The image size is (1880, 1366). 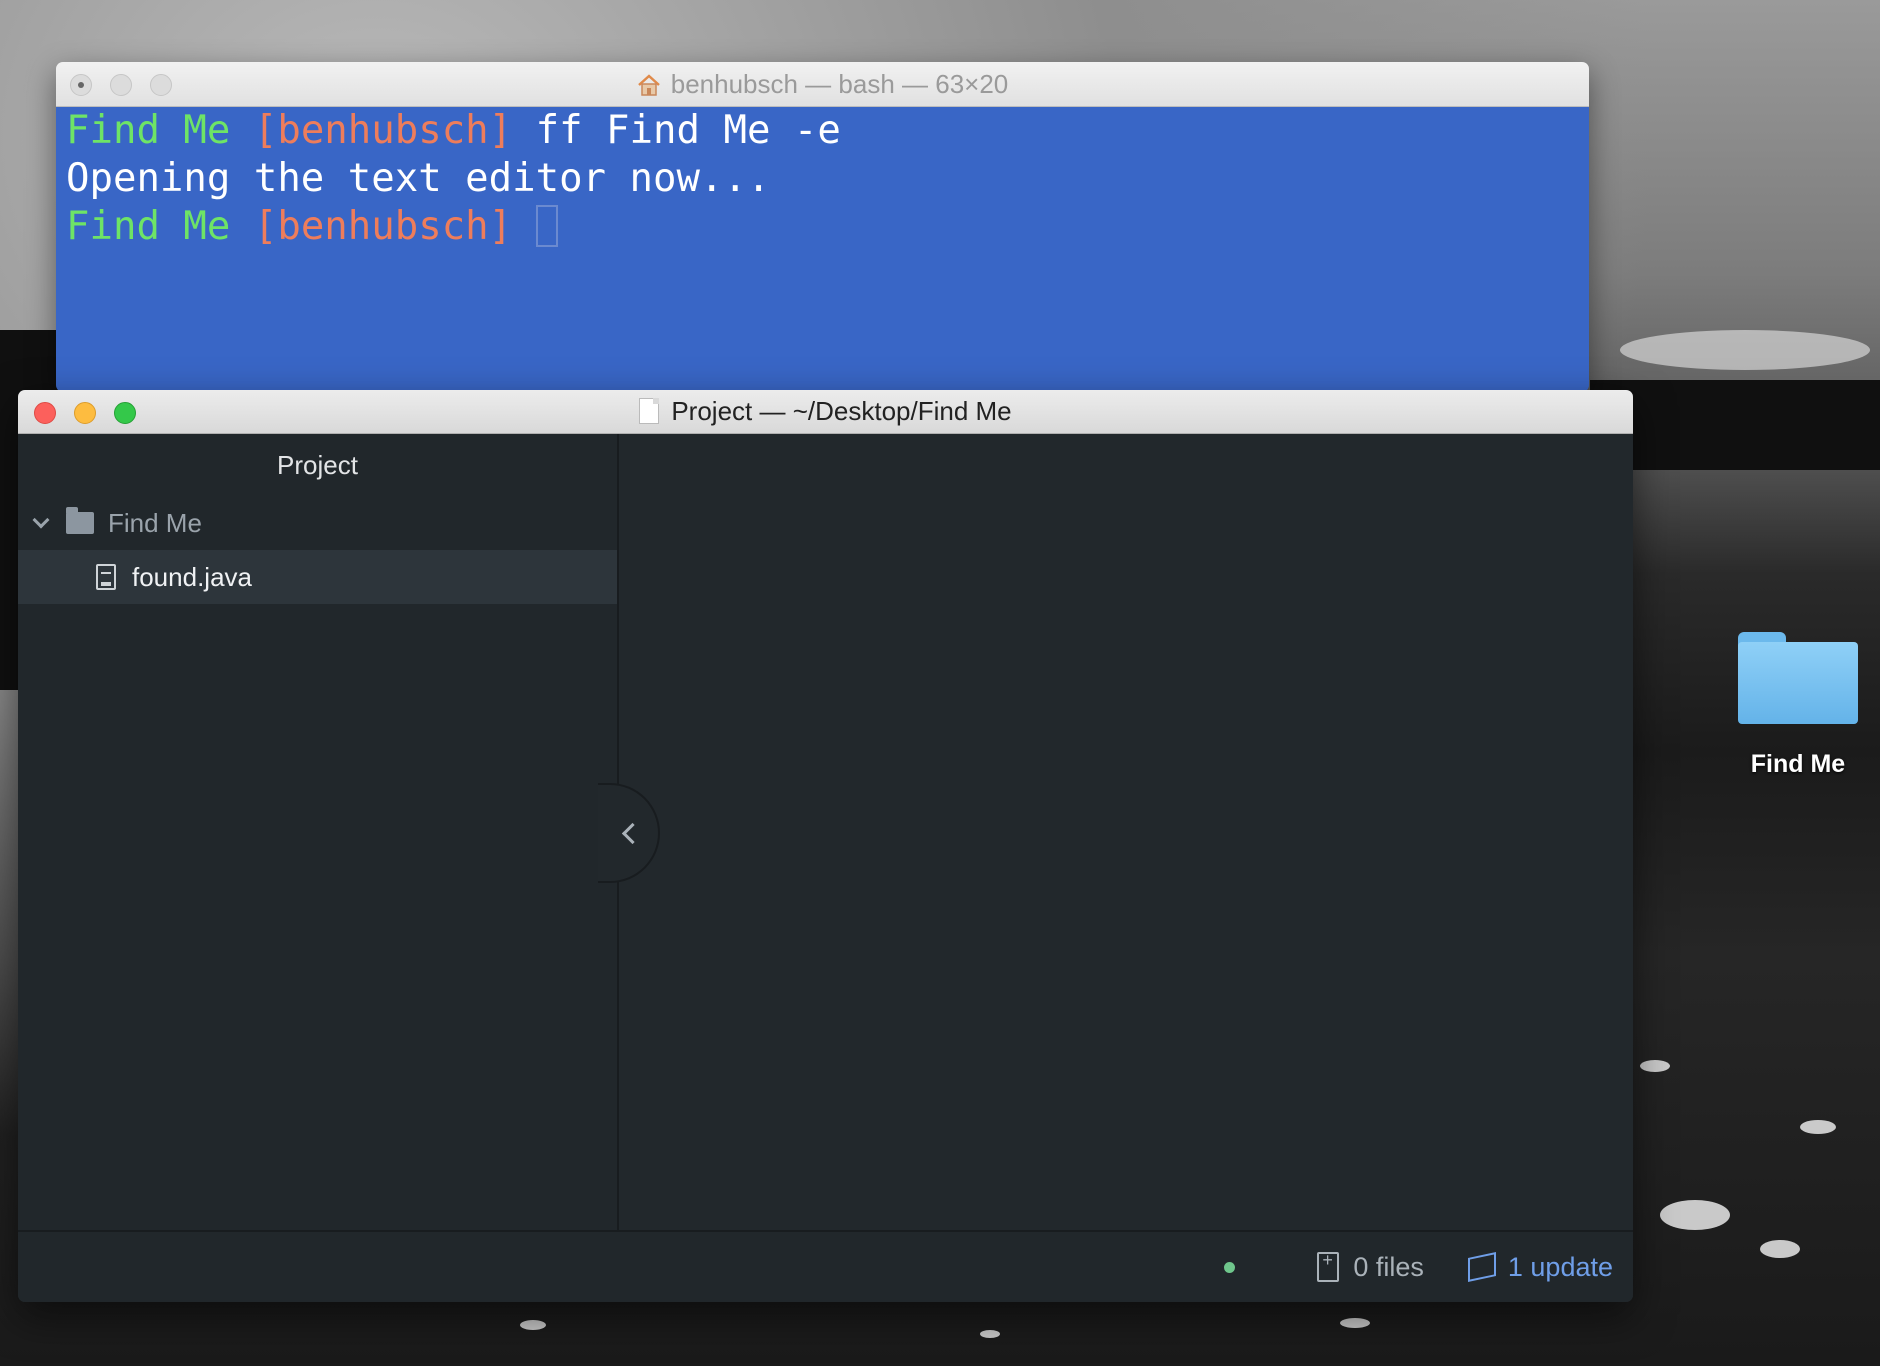 What do you see at coordinates (825, 1266) in the screenshot?
I see `status-bar: 0 files 1 update` at bounding box center [825, 1266].